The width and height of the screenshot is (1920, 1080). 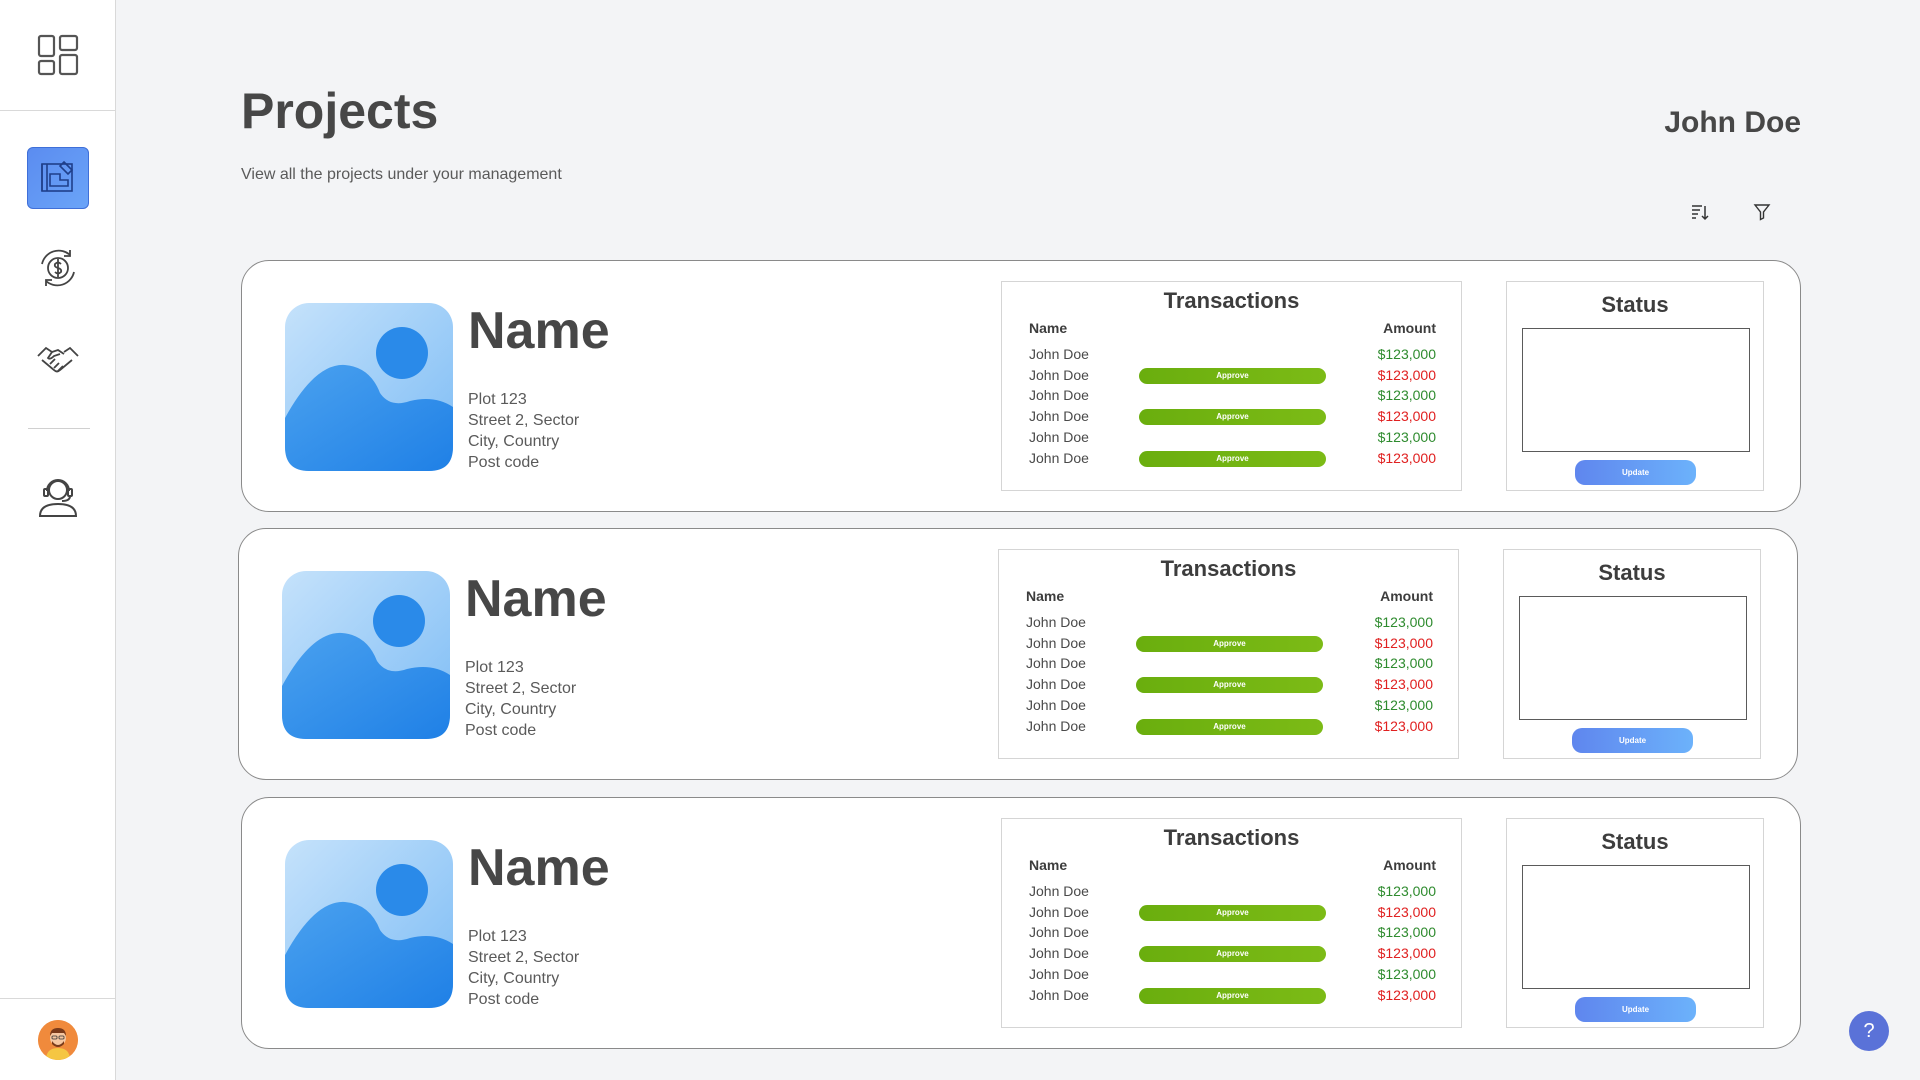 I want to click on handshake-icon, so click(x=58, y=362).